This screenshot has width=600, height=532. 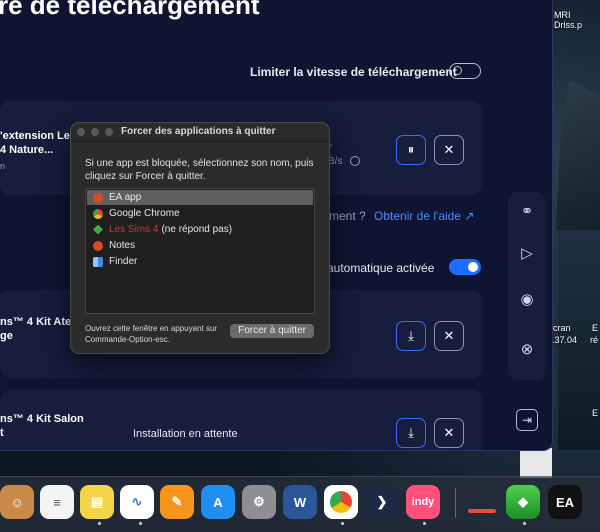 What do you see at coordinates (594, 340) in the screenshot?
I see `desktop-file-label-3: ré` at bounding box center [594, 340].